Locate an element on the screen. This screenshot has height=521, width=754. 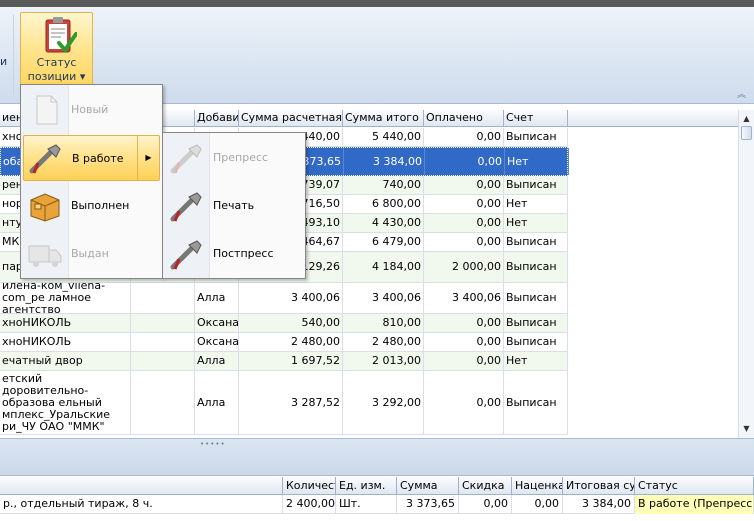
menu-item-done: Выполнен is located at coordinates (91, 206).